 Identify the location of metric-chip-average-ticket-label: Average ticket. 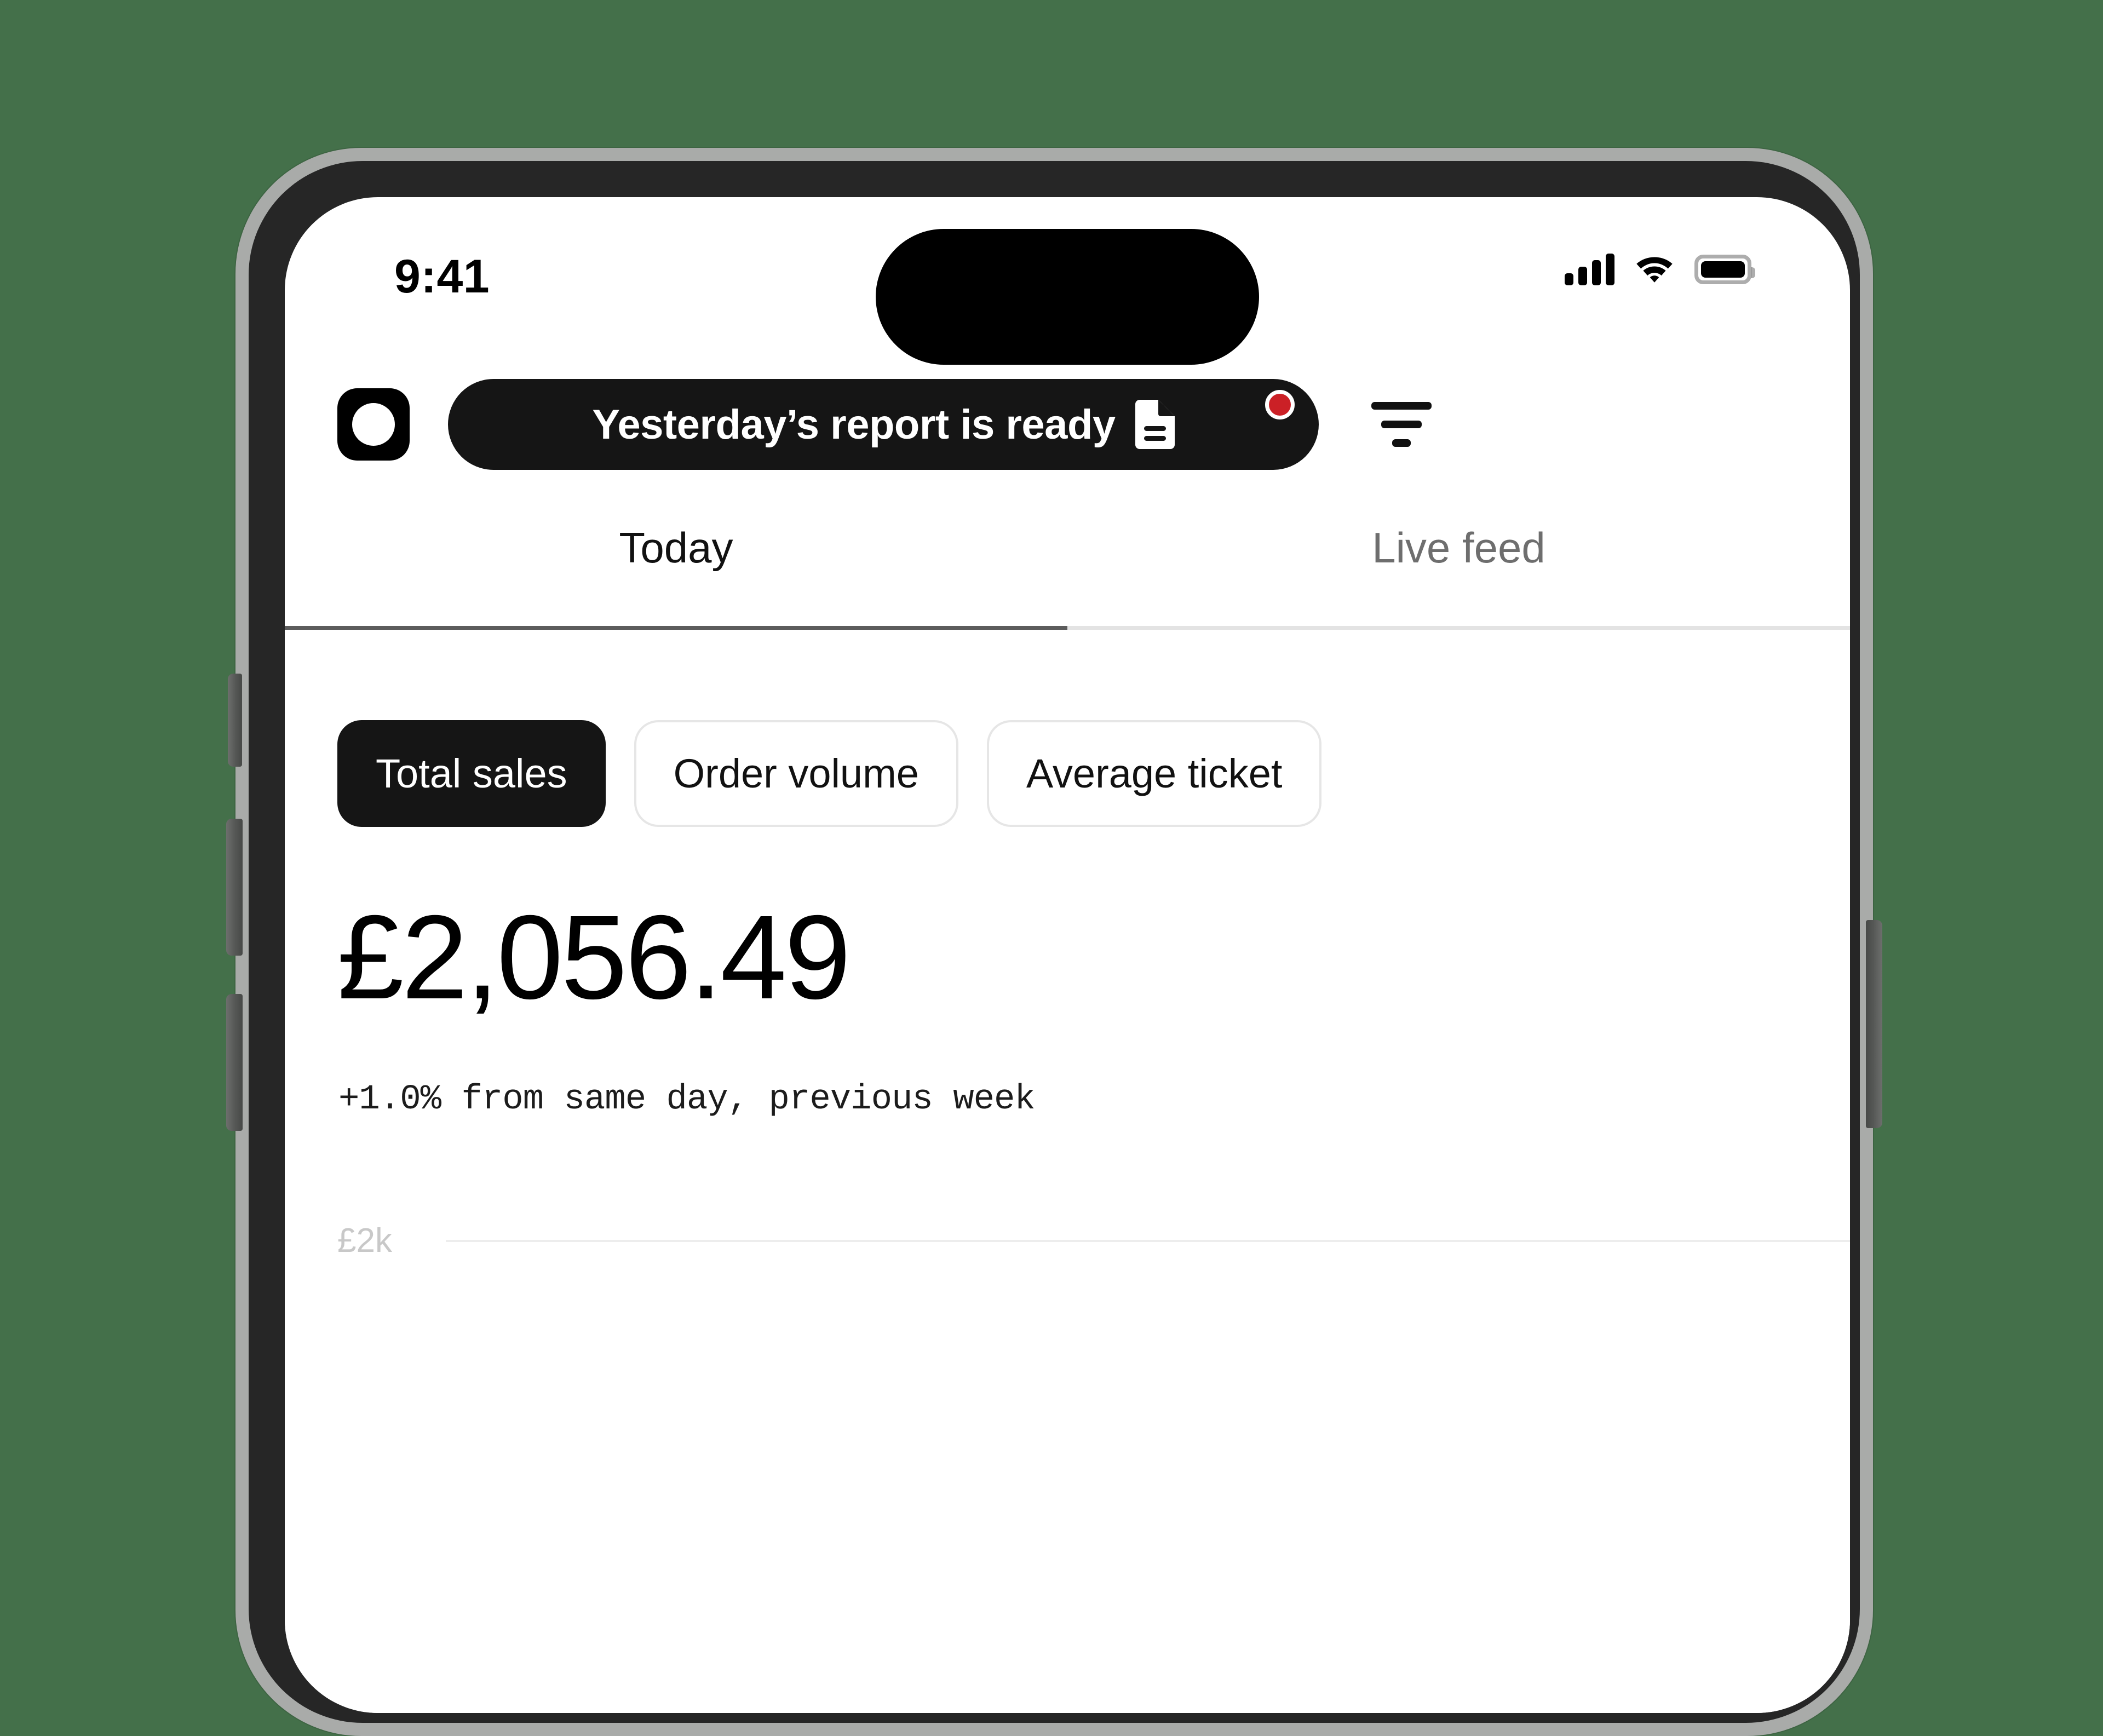
(1154, 773).